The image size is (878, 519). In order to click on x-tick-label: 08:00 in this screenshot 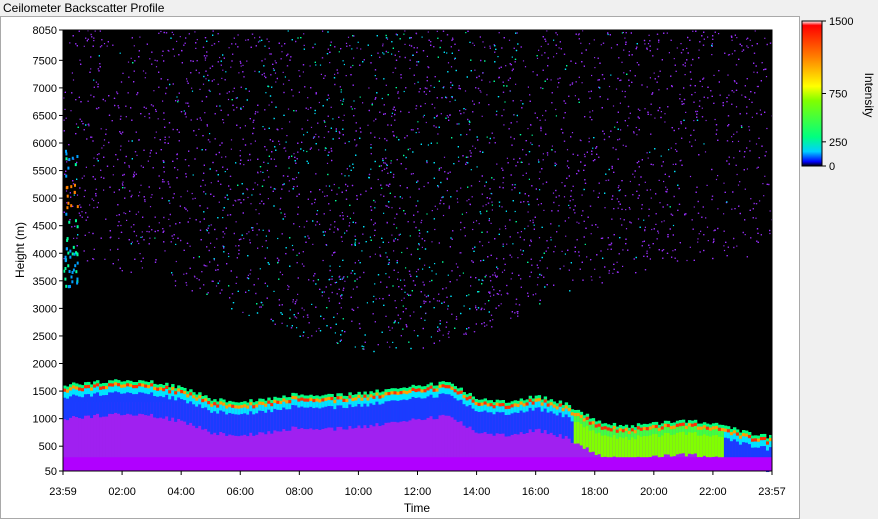, I will do `click(300, 492)`.